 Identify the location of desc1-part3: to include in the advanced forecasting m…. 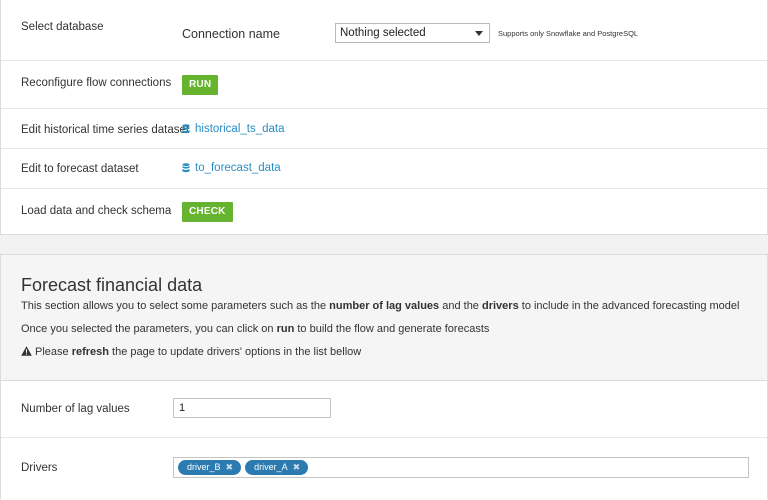
(629, 306).